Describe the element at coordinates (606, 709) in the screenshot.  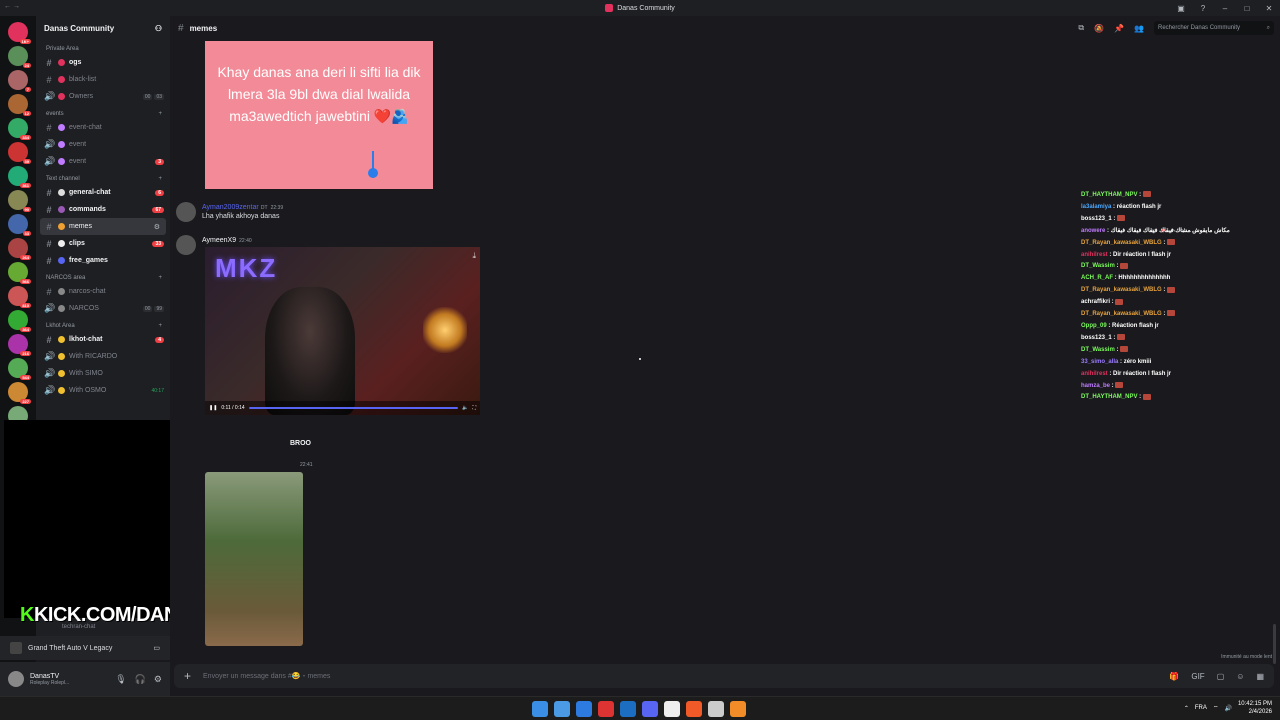
I see `opera-icon` at that location.